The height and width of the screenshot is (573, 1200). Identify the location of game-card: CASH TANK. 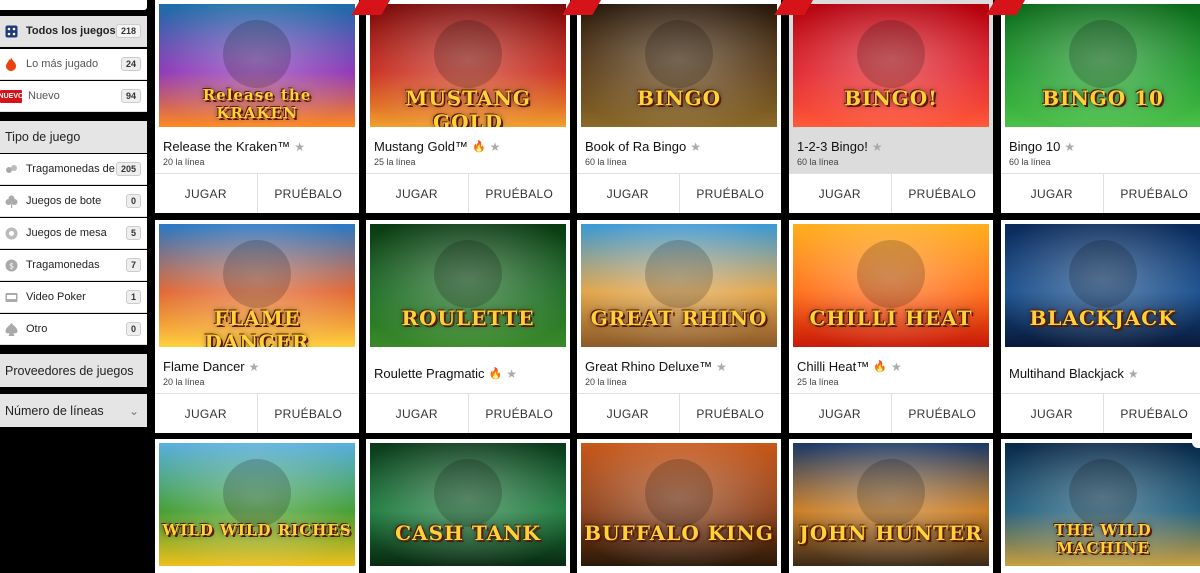
(468, 506).